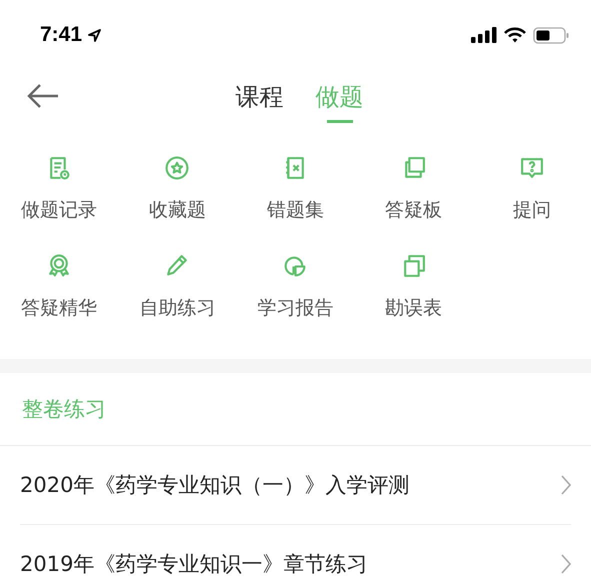  I want to click on battery-icon, so click(551, 35).